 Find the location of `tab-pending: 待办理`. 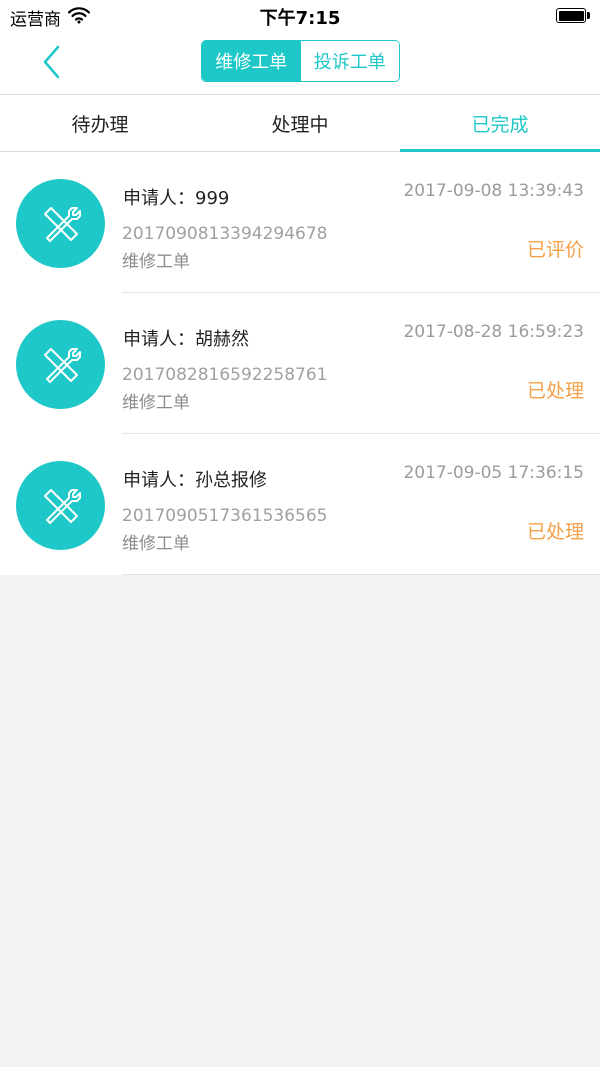

tab-pending: 待办理 is located at coordinates (100, 123).